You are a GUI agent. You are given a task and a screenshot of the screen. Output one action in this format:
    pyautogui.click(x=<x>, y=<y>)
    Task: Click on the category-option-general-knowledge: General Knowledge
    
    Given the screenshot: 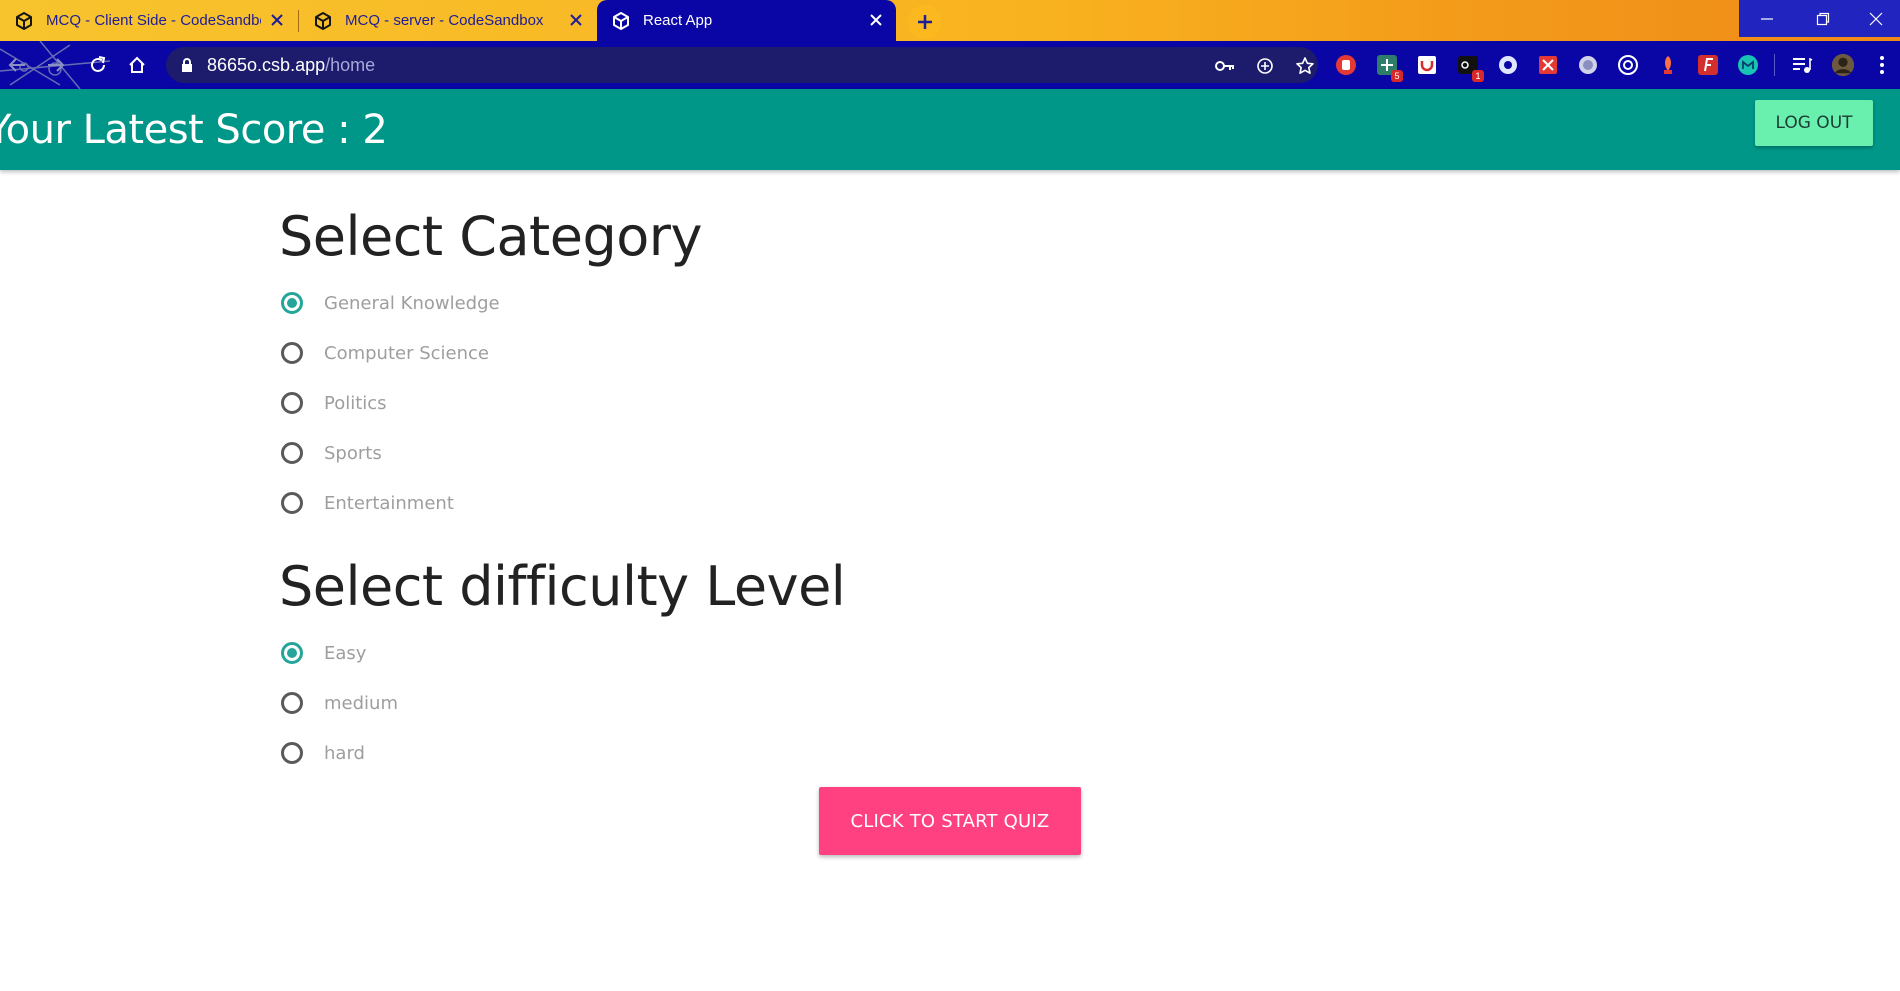 What is the action you would take?
    pyautogui.click(x=390, y=303)
    